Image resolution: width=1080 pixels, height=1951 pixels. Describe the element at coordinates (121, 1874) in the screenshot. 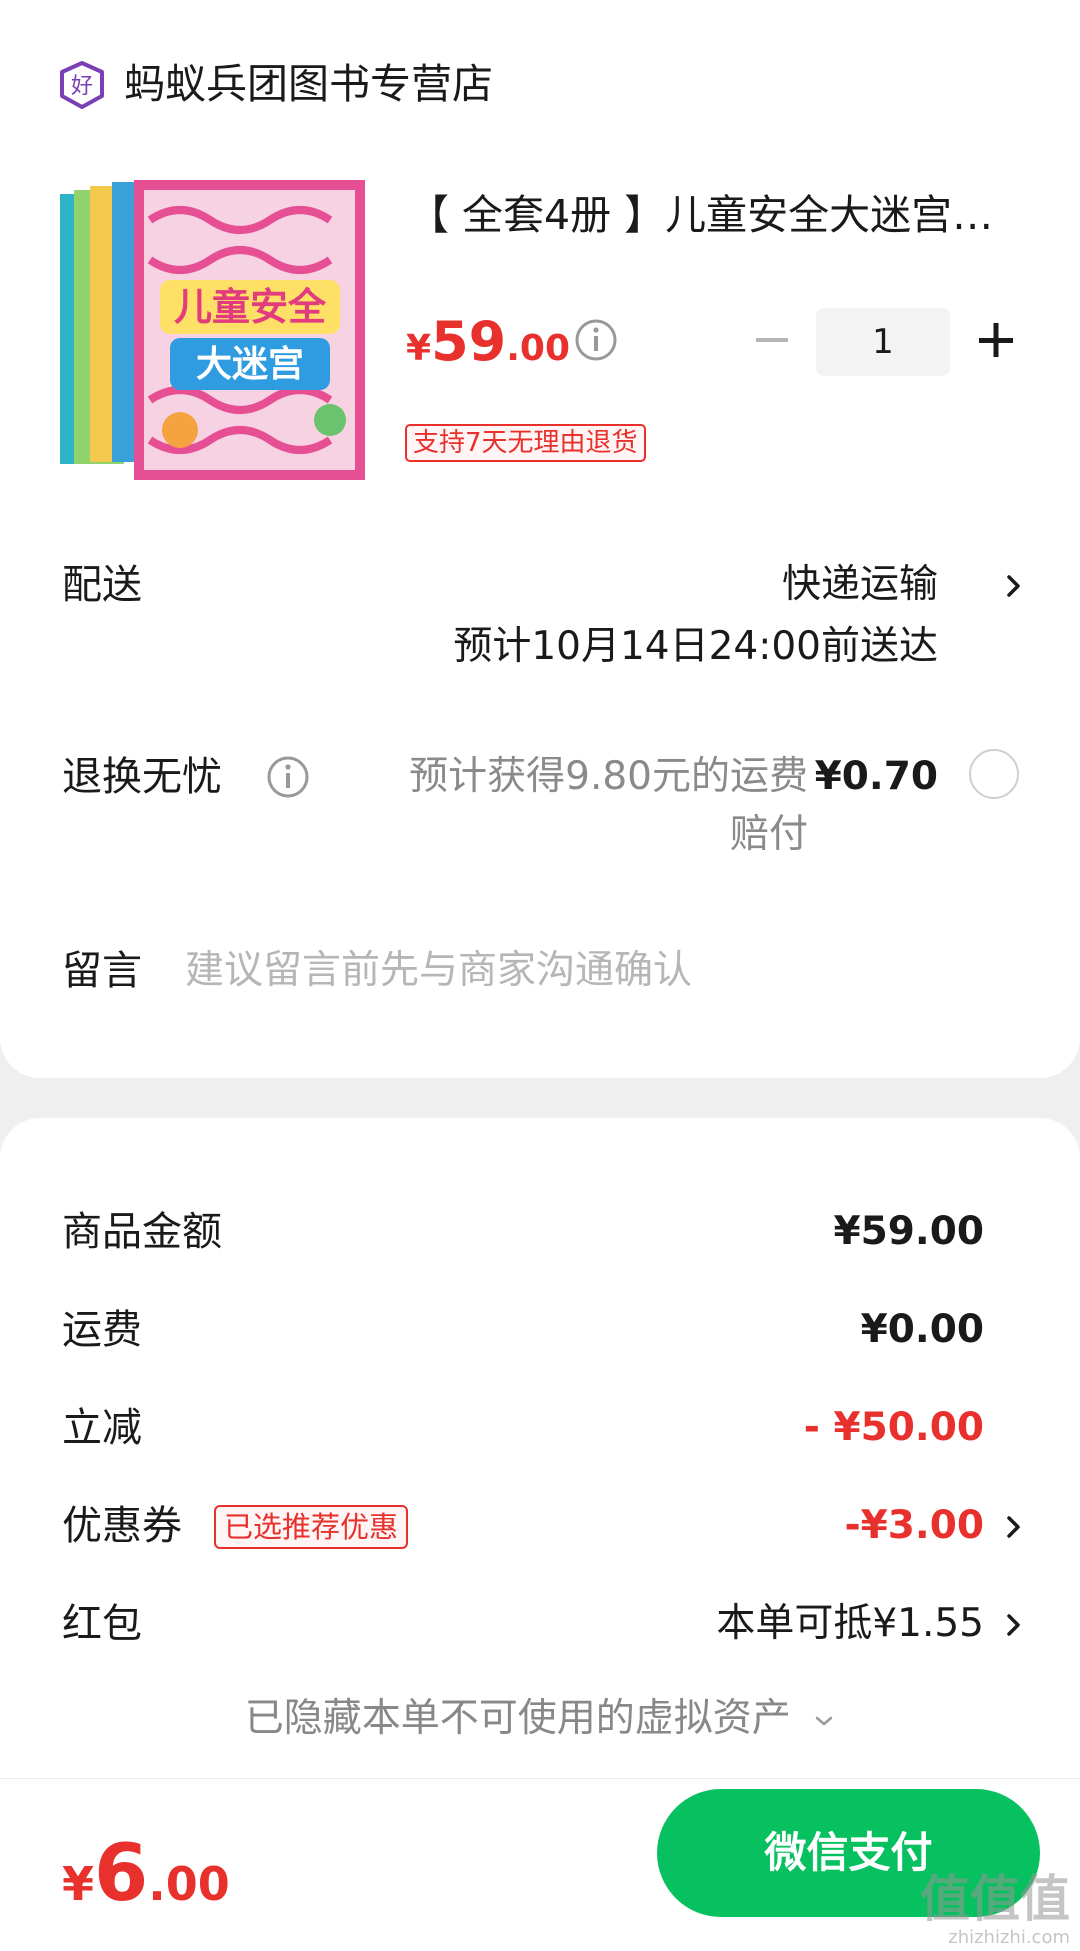

I see `total-integer: 6` at that location.